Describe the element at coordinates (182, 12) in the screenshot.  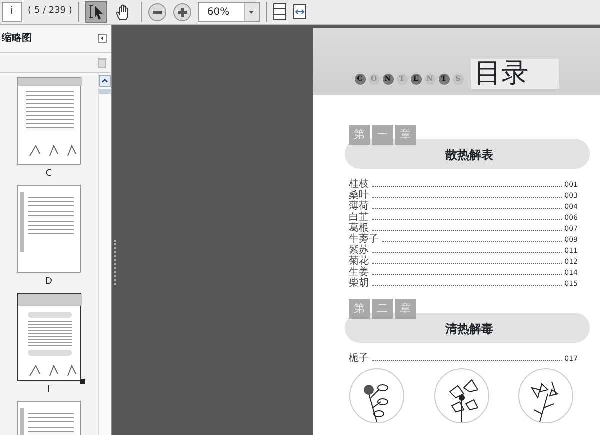
I see `zoom-in-icon` at that location.